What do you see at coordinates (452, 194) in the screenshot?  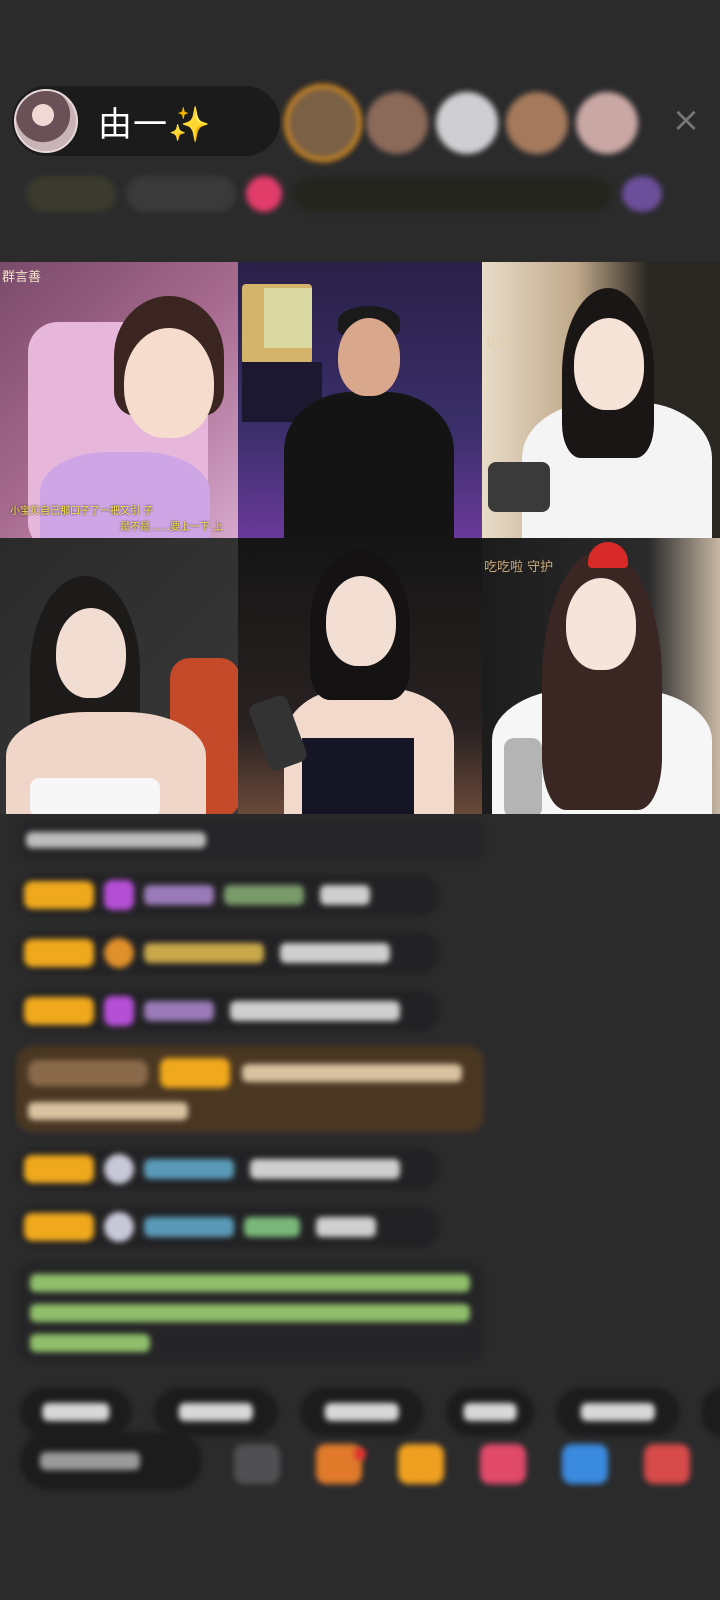 I see `activity-tag` at bounding box center [452, 194].